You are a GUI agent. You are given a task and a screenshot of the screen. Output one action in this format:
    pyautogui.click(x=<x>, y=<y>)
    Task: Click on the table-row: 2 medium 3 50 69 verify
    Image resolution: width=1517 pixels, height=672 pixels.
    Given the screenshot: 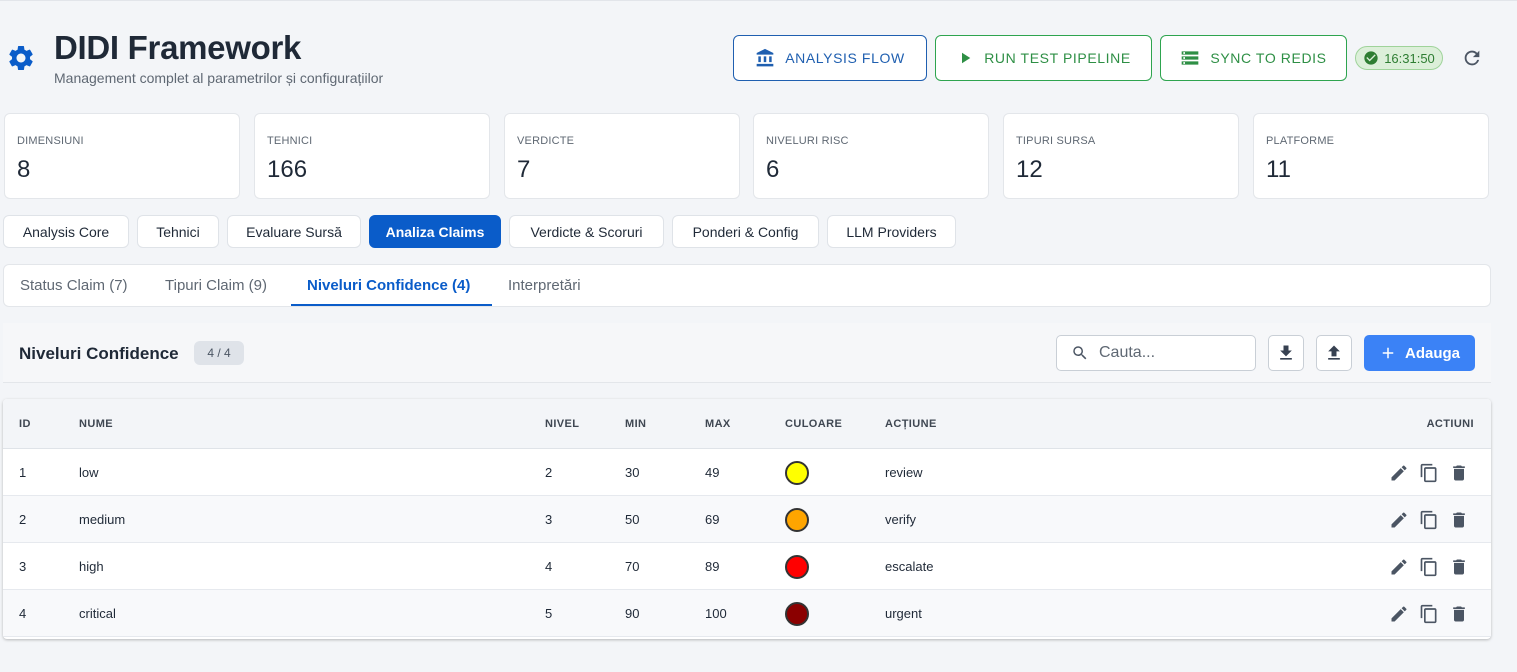 What is the action you would take?
    pyautogui.click(x=747, y=519)
    